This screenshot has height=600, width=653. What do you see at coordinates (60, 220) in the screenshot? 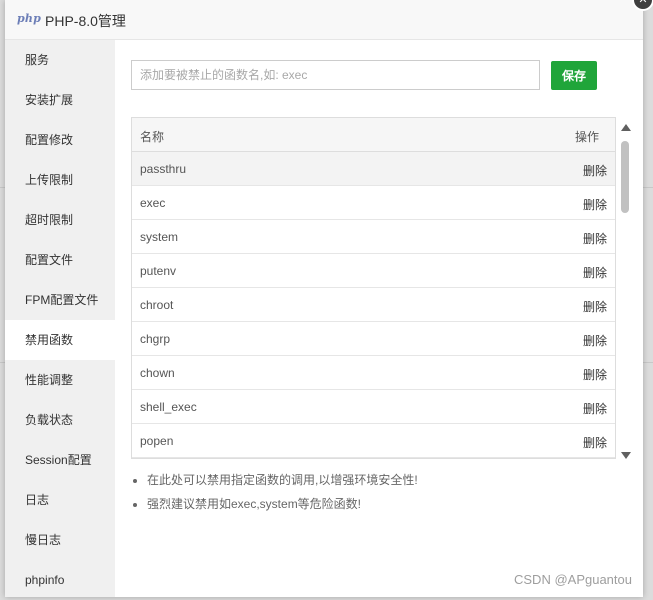
I see `sidebar-item-timeout-limit: 超时限制` at bounding box center [60, 220].